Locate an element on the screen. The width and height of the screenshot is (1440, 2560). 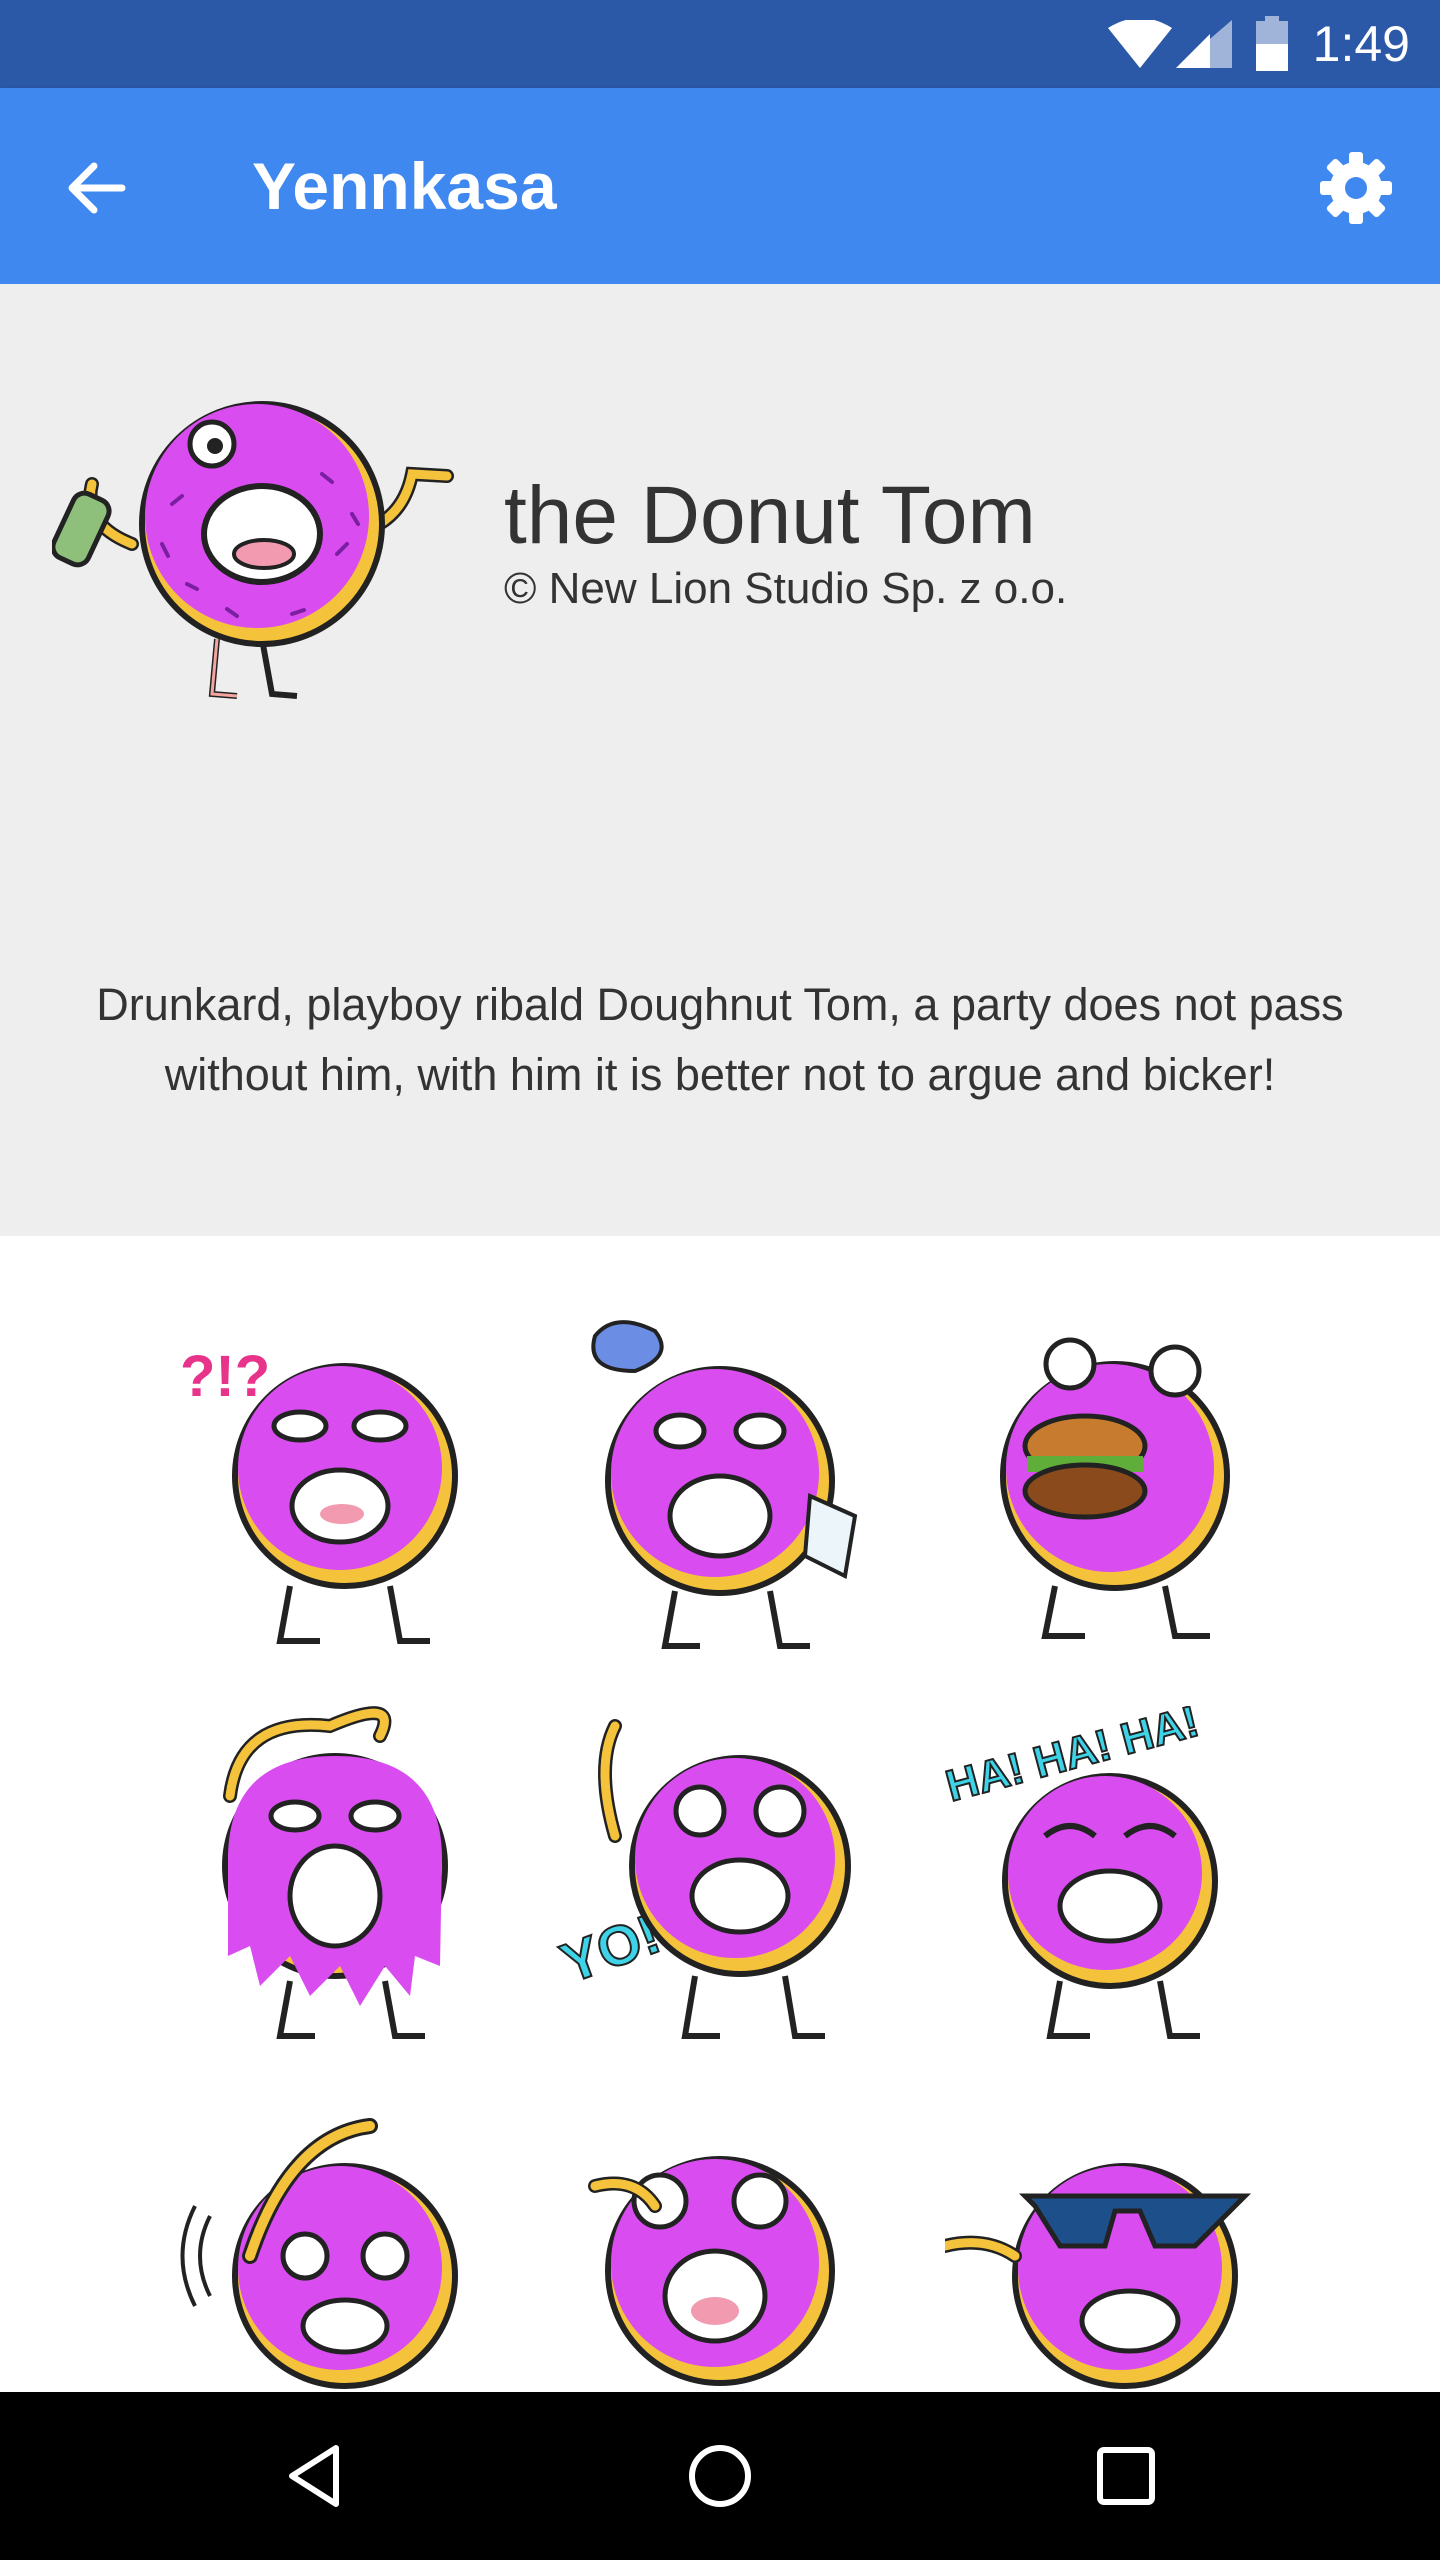
sticker-melting is located at coordinates (335, 1881).